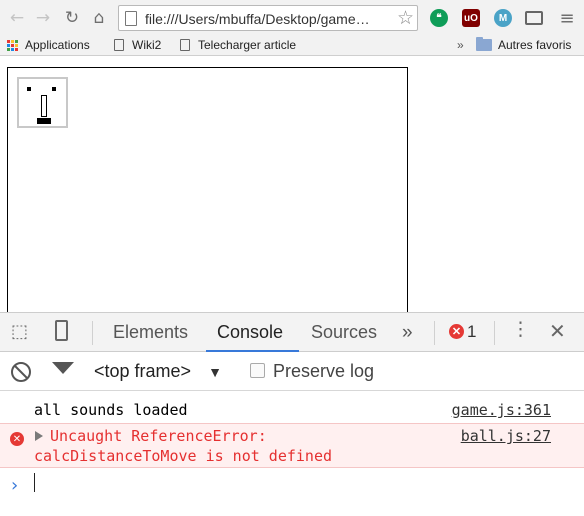  What do you see at coordinates (150, 332) in the screenshot?
I see `tab-elements: Elements` at bounding box center [150, 332].